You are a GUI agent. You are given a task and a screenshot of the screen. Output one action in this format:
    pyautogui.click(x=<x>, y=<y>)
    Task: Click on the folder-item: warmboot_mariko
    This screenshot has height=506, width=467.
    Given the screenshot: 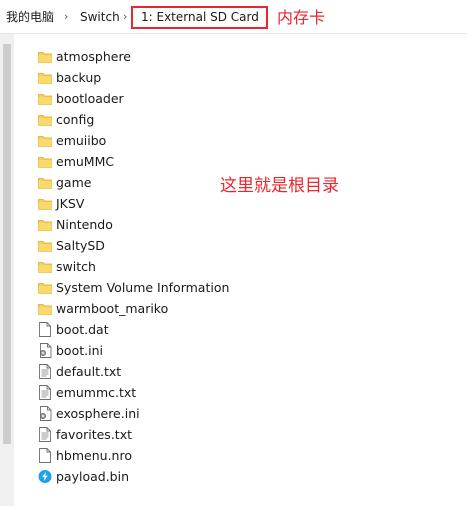 What is the action you would take?
    pyautogui.click(x=233, y=308)
    